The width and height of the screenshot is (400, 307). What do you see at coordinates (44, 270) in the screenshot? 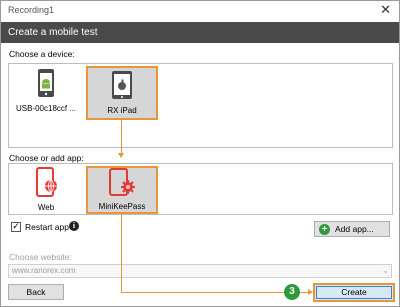
I see `website-placeholder: www.ranorex.com` at bounding box center [44, 270].